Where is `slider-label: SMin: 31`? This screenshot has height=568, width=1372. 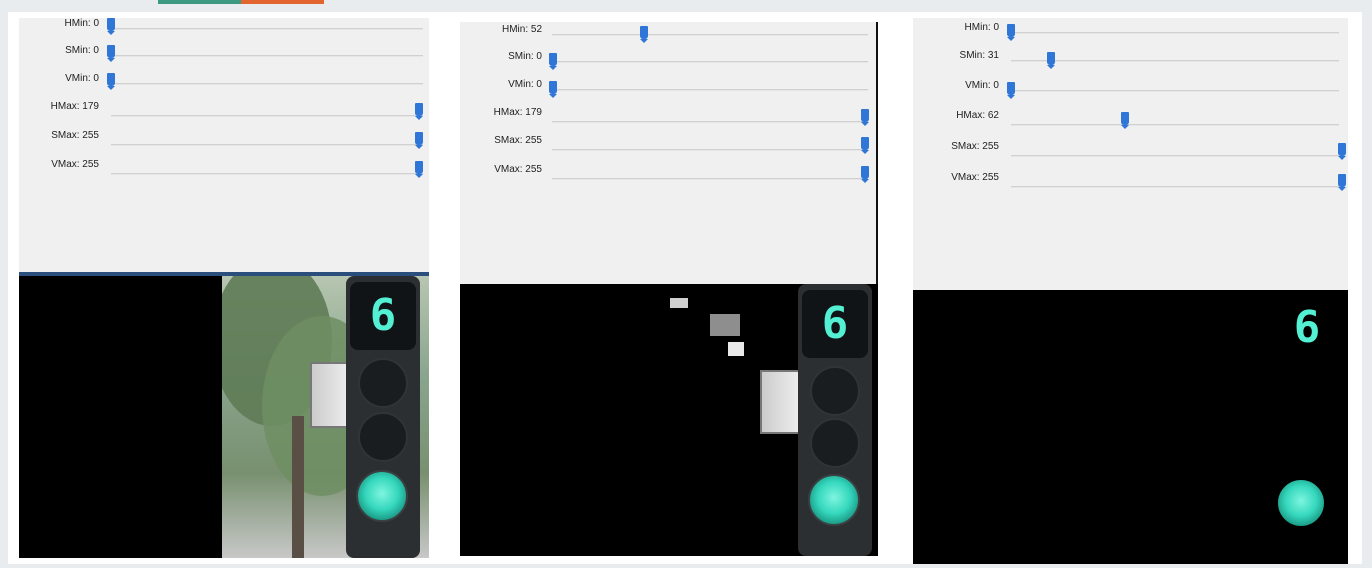 slider-label: SMin: 31 is located at coordinates (979, 55).